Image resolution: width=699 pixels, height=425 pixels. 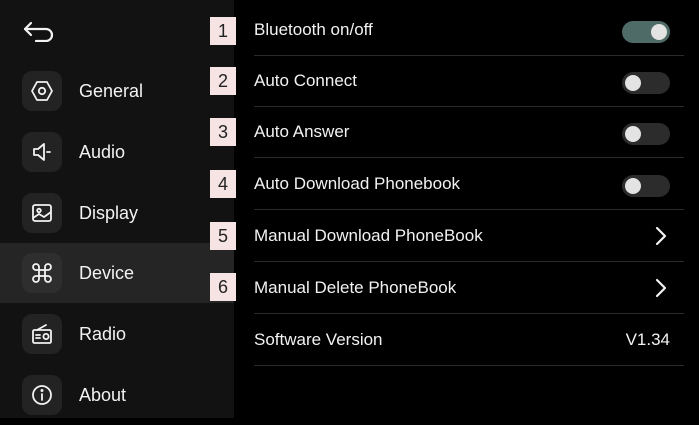 I want to click on setting-row-manual-download-phonebook: Manual Download PhoneBook, so click(x=469, y=236).